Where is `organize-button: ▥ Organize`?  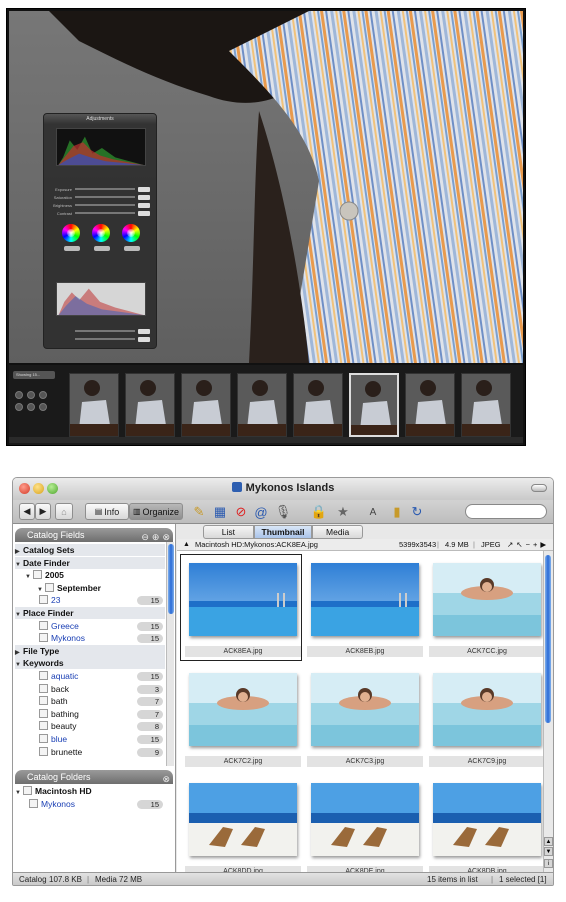 organize-button: ▥ Organize is located at coordinates (156, 511).